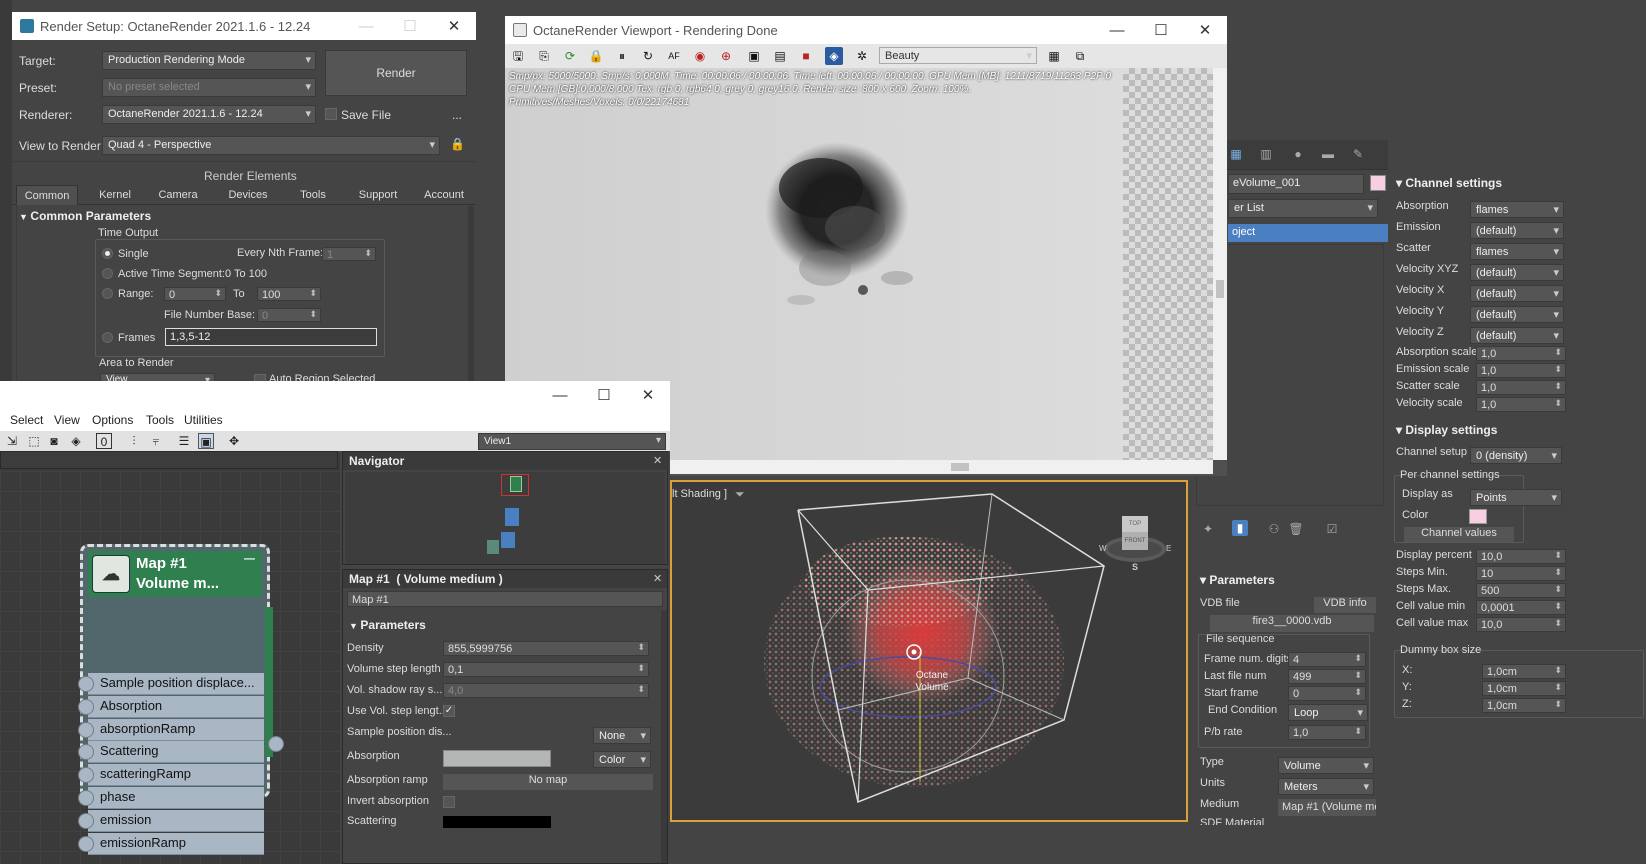  I want to click on copy-icon: ⎘, so click(544, 56).